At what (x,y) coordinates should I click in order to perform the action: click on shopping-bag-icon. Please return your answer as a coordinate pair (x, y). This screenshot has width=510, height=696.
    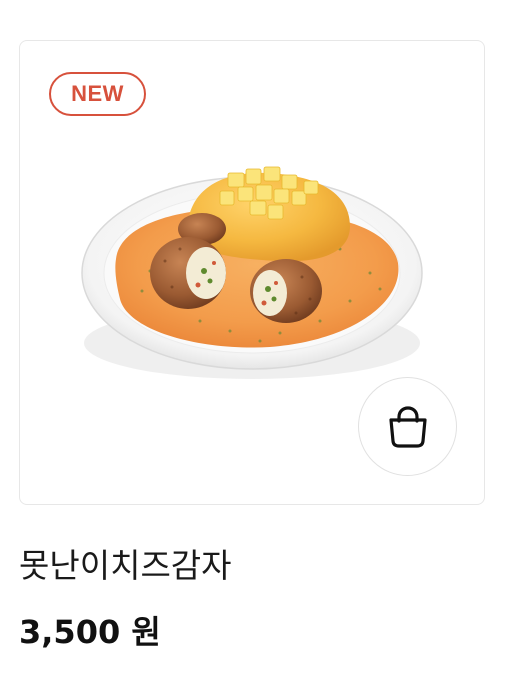
    Looking at the image, I should click on (407, 426).